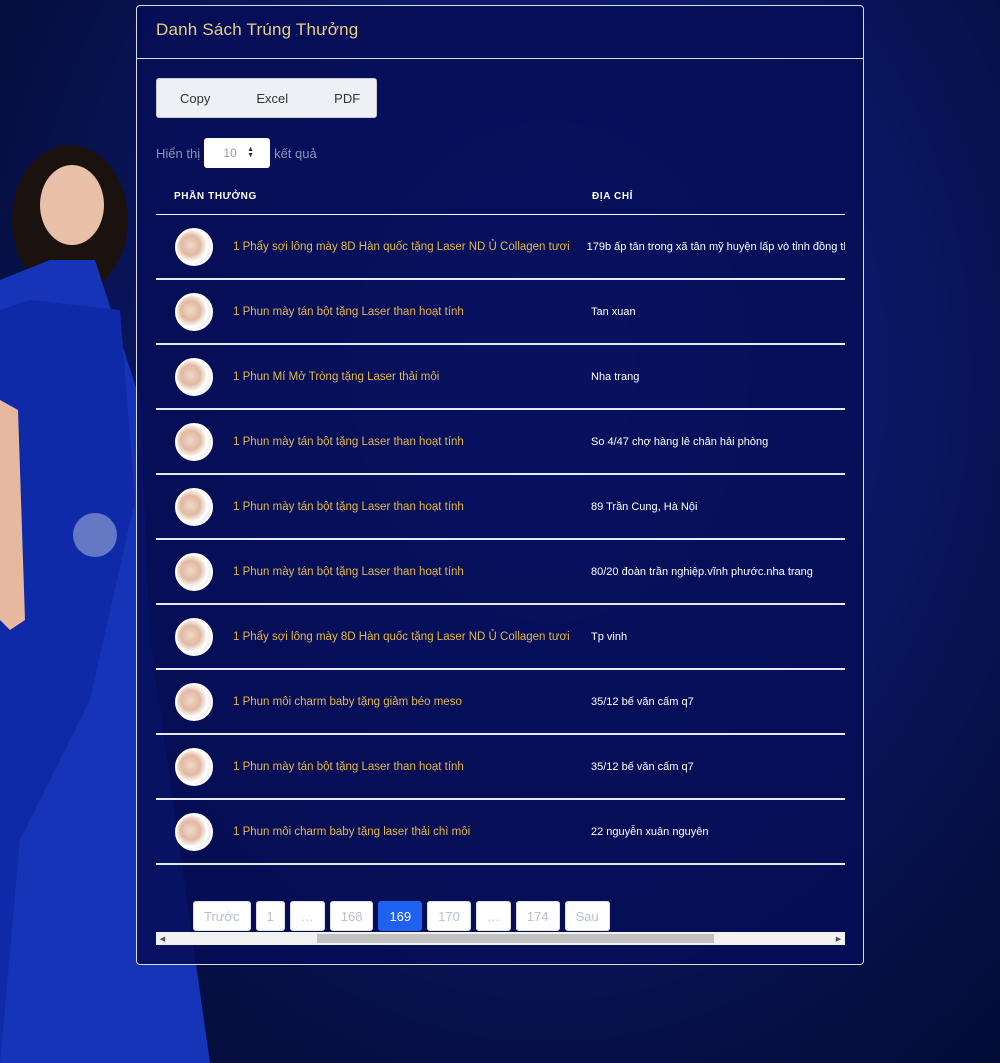 The image size is (1000, 1063). I want to click on scrollbar-thumb, so click(515, 938).